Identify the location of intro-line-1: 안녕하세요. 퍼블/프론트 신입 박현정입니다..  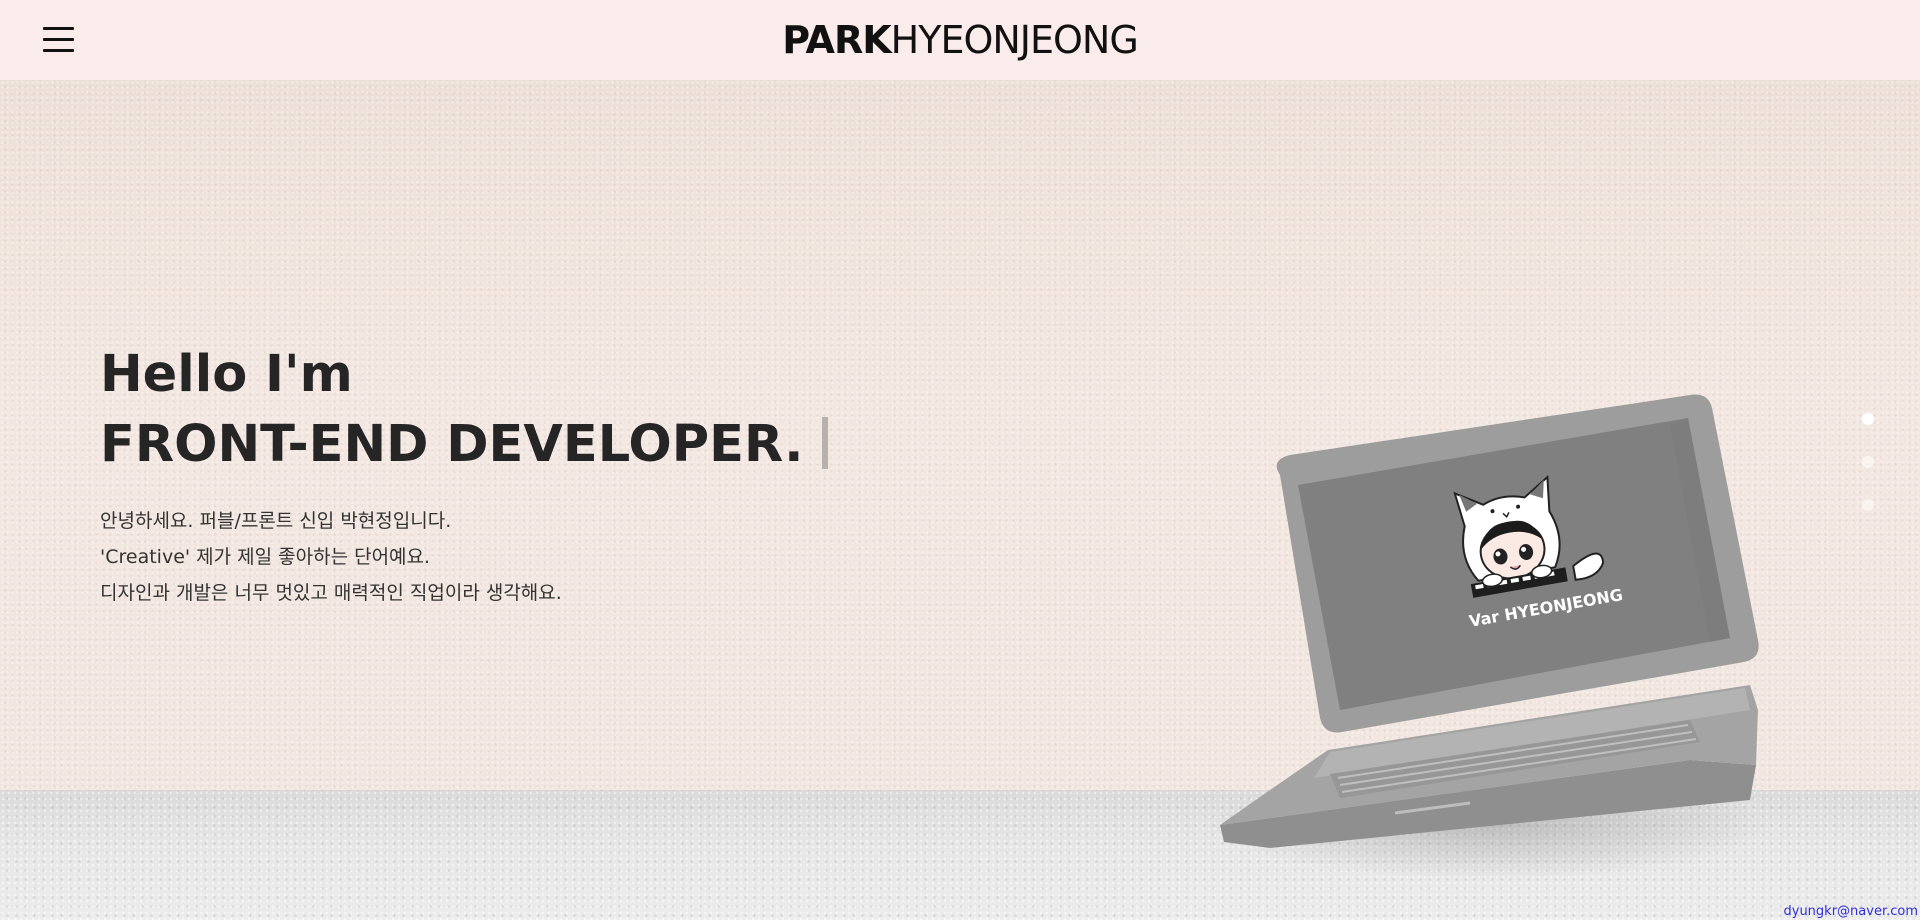
(276, 521).